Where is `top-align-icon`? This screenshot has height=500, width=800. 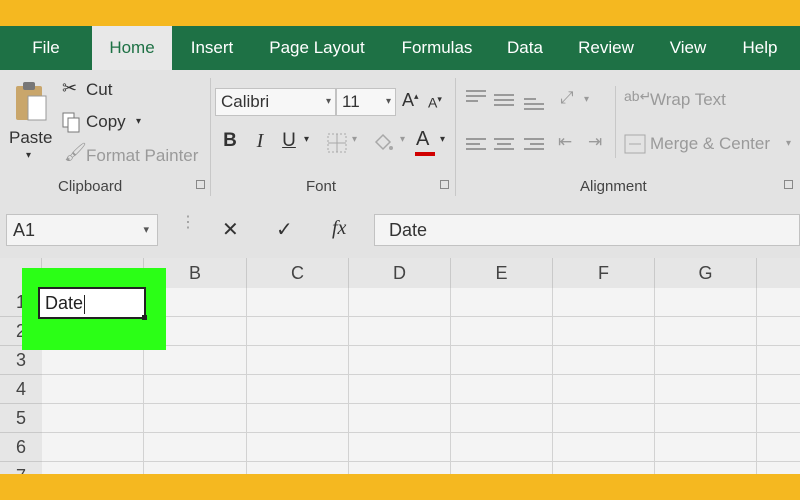 top-align-icon is located at coordinates (476, 97).